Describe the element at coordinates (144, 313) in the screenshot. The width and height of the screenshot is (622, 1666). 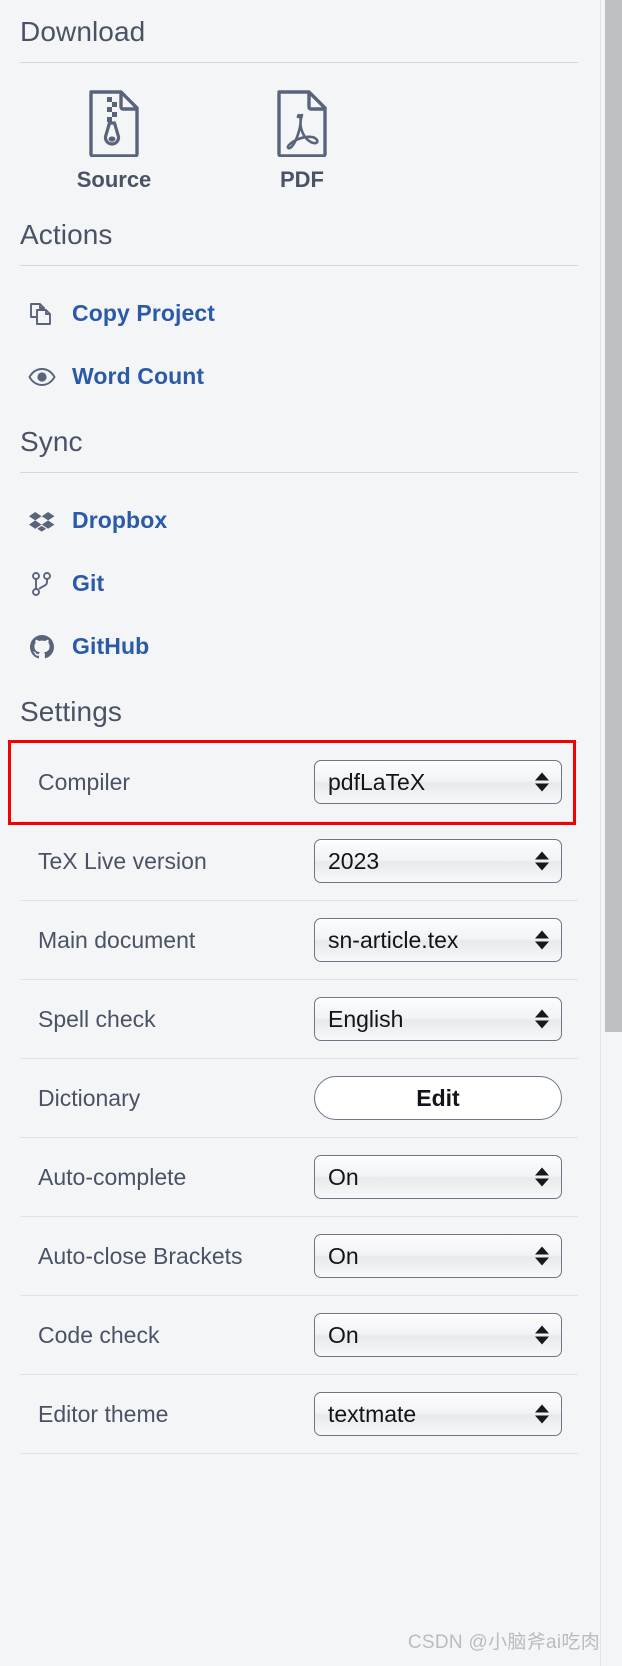
I see `action-copy-project-label: Copy Project` at that location.